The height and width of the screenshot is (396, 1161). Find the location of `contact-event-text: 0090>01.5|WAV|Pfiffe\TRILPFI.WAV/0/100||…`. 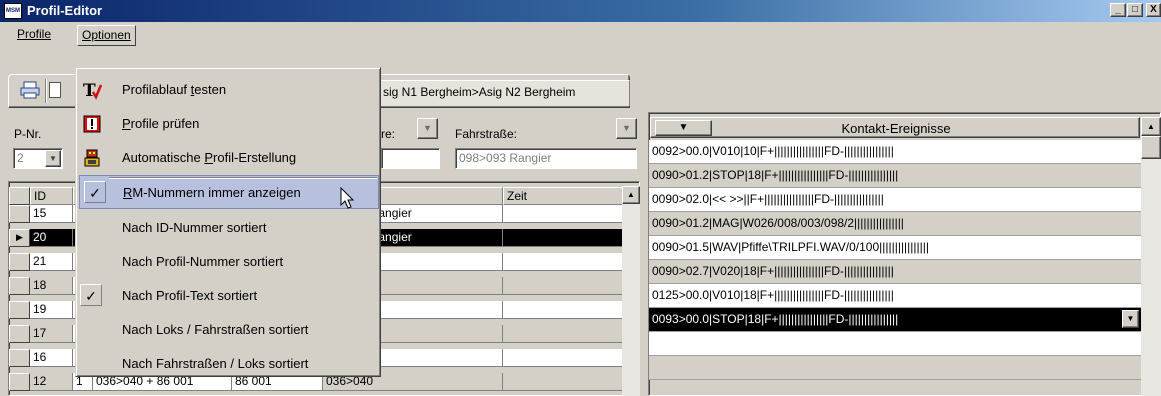

contact-event-text: 0090>01.5|WAV|Pfiffe\TRILPFI.WAV/0/100||… is located at coordinates (790, 247).